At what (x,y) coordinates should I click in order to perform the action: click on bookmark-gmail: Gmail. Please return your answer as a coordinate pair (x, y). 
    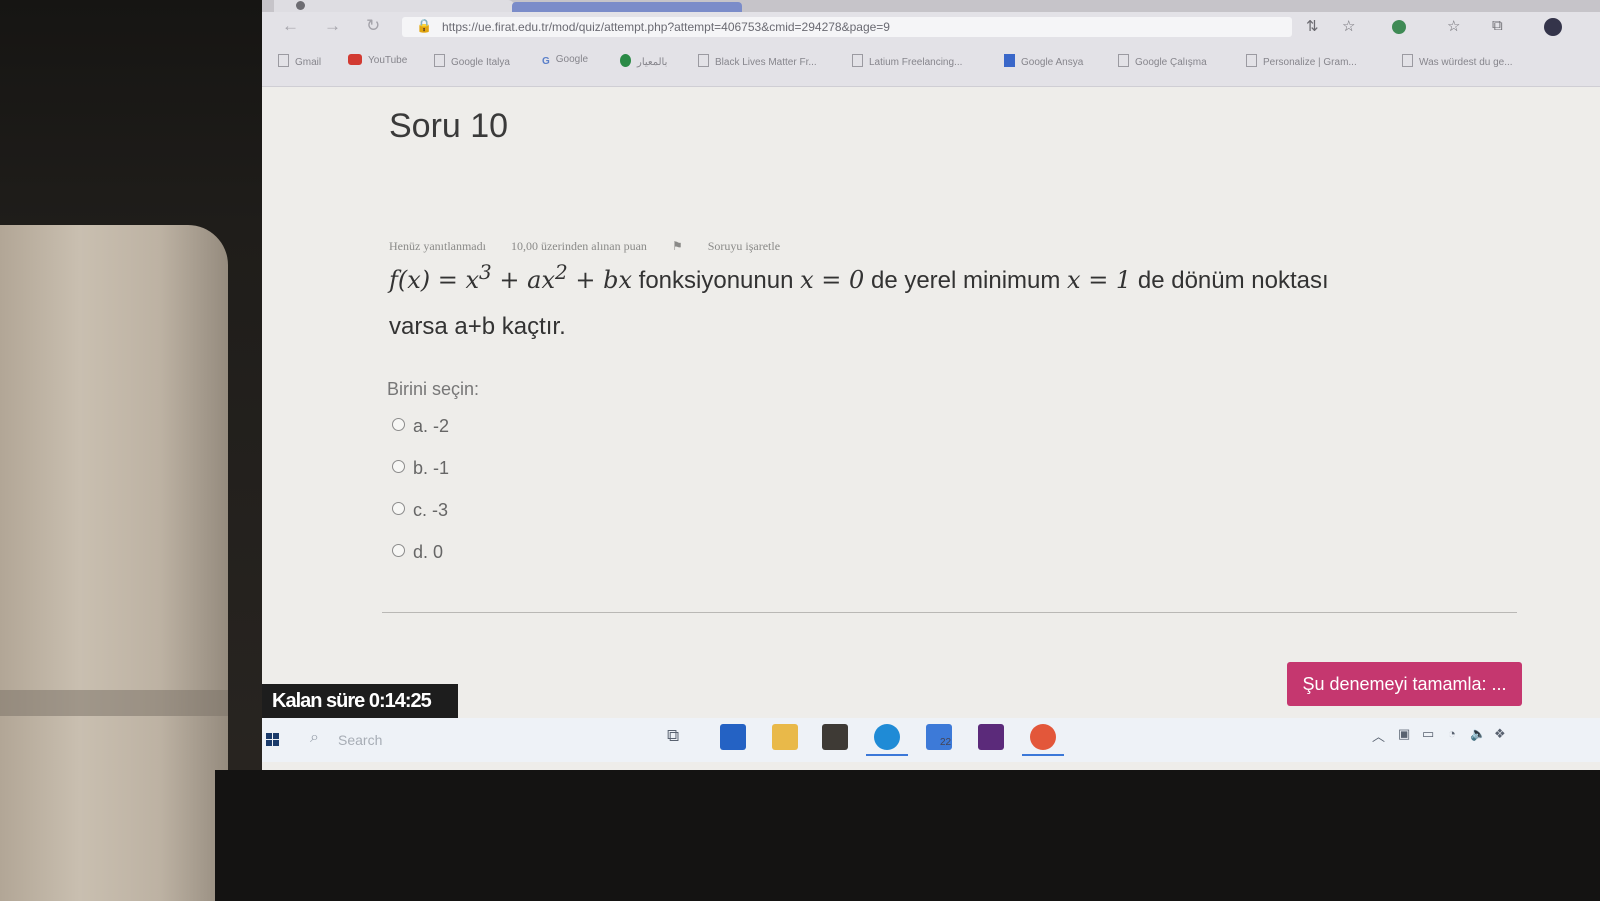
    Looking at the image, I should click on (299, 61).